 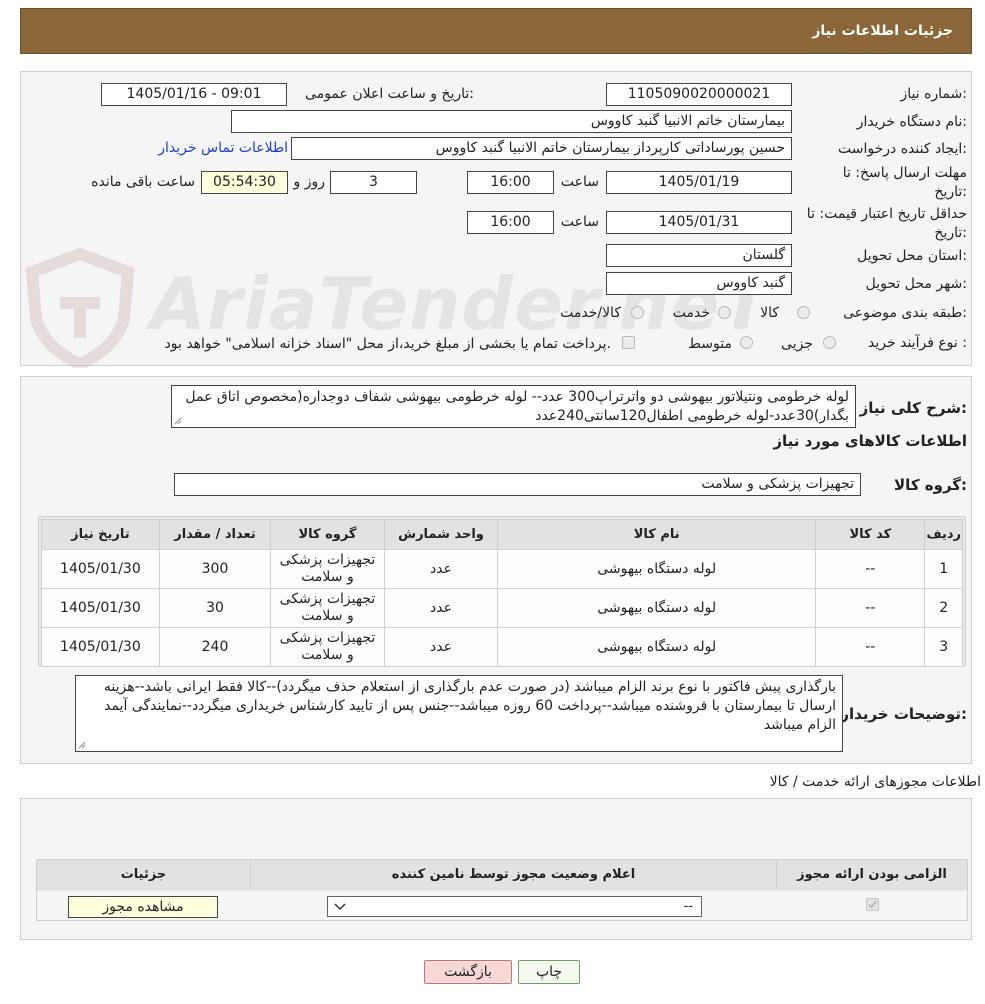 What do you see at coordinates (902, 149) in the screenshot?
I see `creator-label: ایجاد کننده درخواست:` at bounding box center [902, 149].